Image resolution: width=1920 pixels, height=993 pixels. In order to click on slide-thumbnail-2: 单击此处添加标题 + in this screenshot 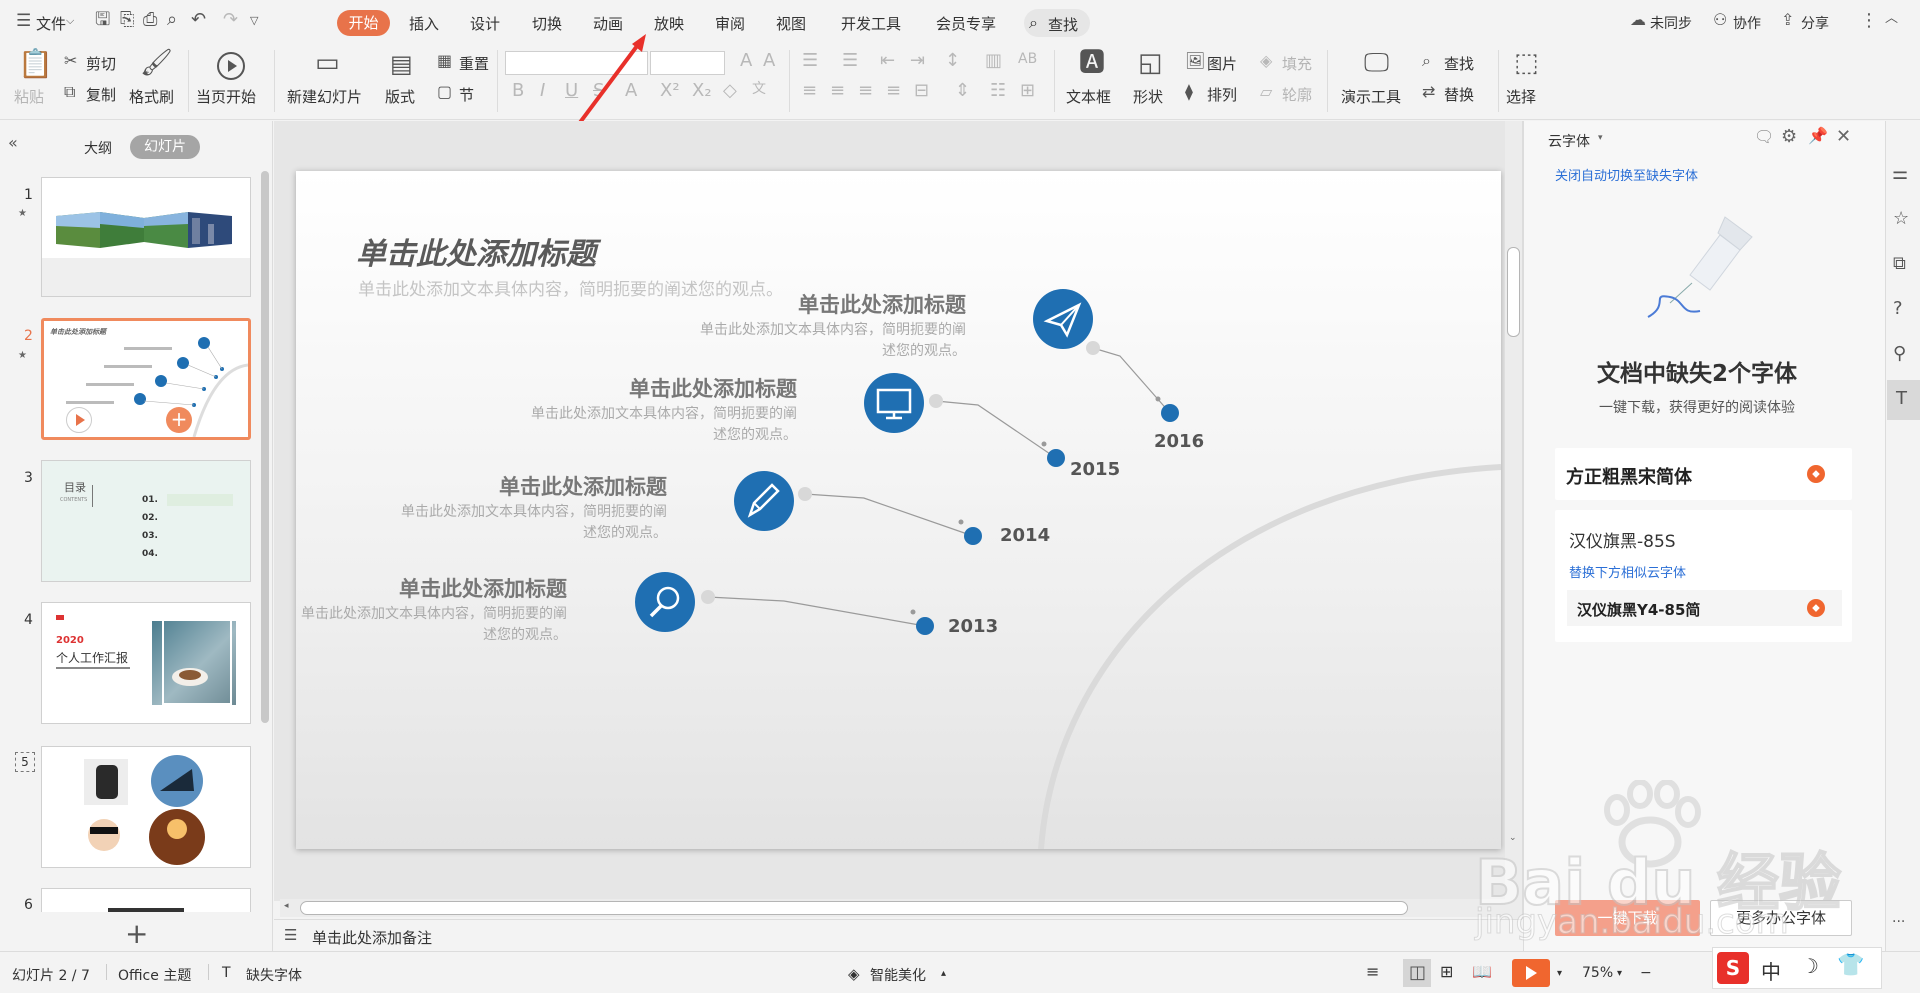, I will do `click(146, 379)`.